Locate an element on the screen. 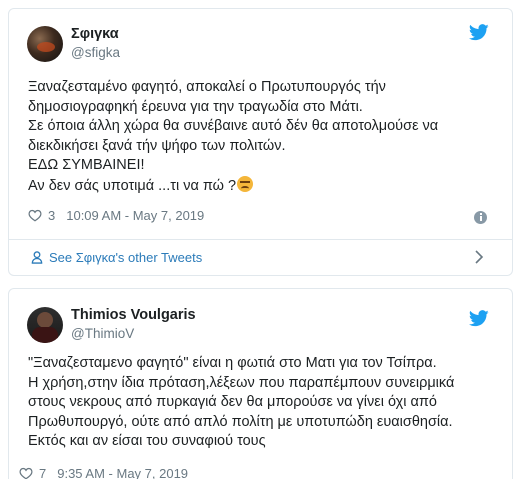  tweet-text-segment: Αν δεν σάς υποτιμά ...τι να πώ ? is located at coordinates (132, 185).